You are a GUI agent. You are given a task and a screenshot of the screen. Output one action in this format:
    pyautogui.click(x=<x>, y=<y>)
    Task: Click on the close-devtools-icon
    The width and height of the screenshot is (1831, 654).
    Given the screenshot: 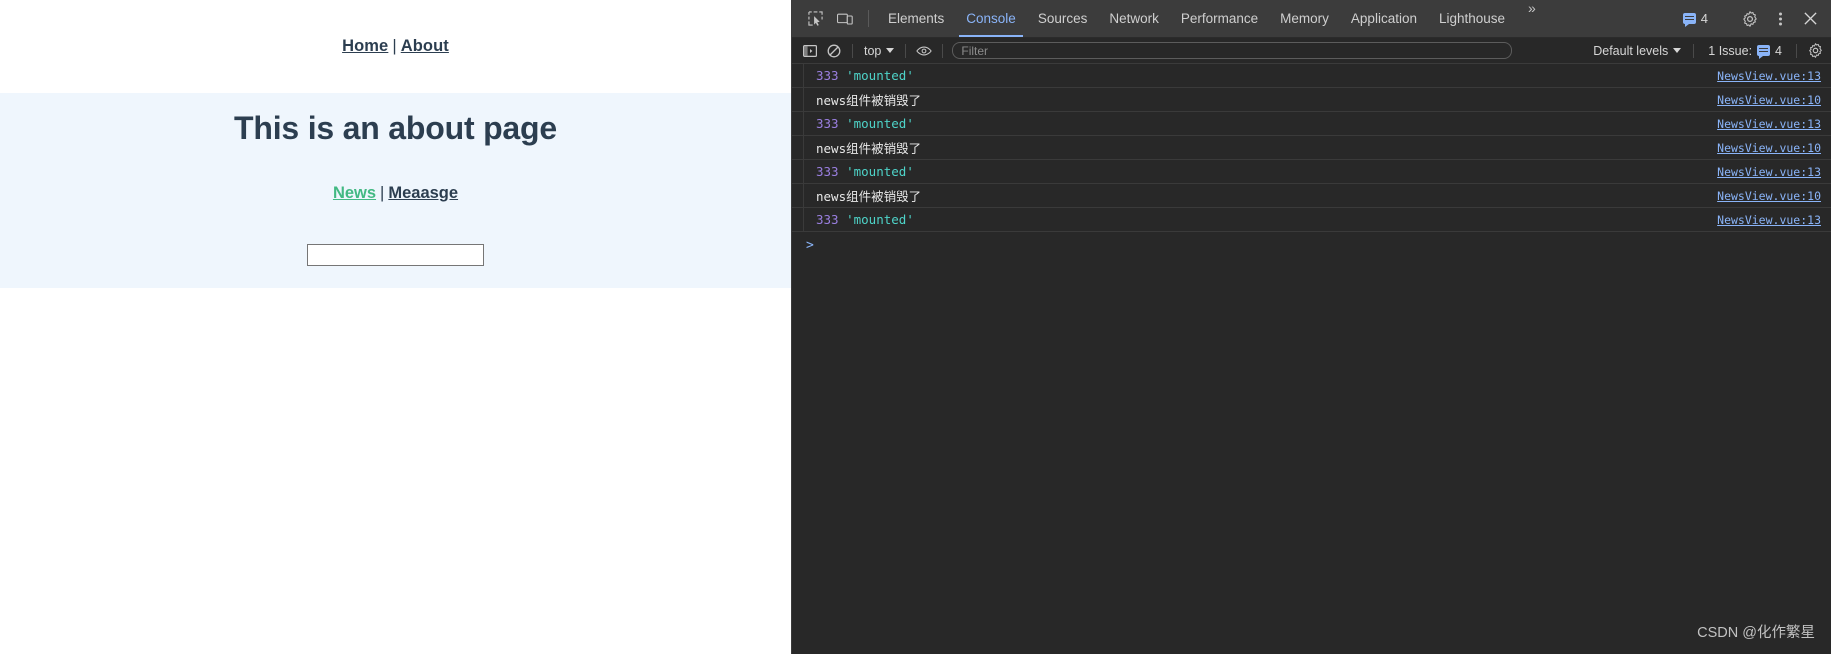 What is the action you would take?
    pyautogui.click(x=1810, y=18)
    